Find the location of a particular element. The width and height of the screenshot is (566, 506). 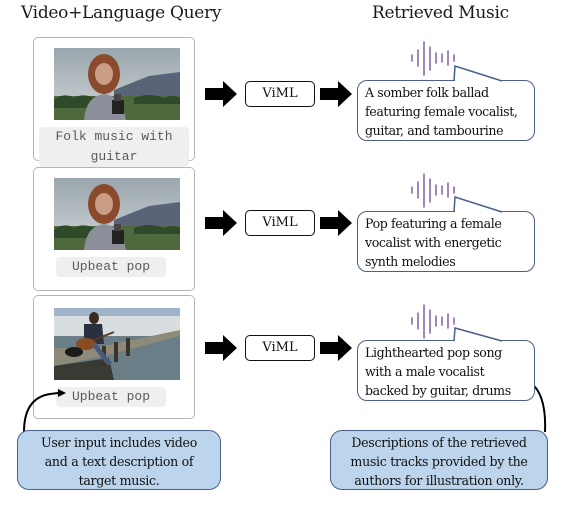

note-line: and a text description of is located at coordinates (119, 461).